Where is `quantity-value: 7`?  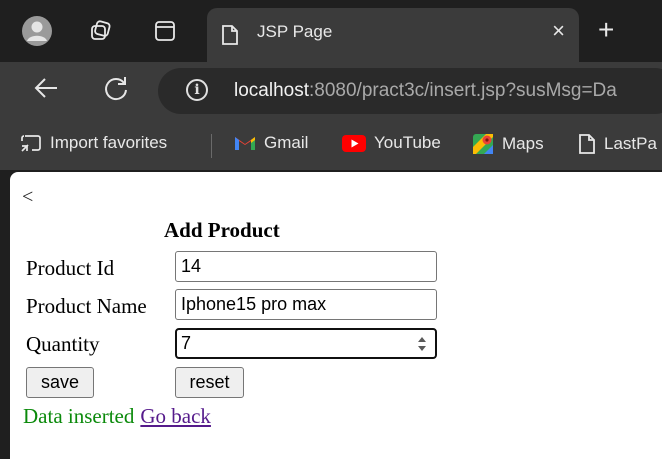 quantity-value: 7 is located at coordinates (186, 343).